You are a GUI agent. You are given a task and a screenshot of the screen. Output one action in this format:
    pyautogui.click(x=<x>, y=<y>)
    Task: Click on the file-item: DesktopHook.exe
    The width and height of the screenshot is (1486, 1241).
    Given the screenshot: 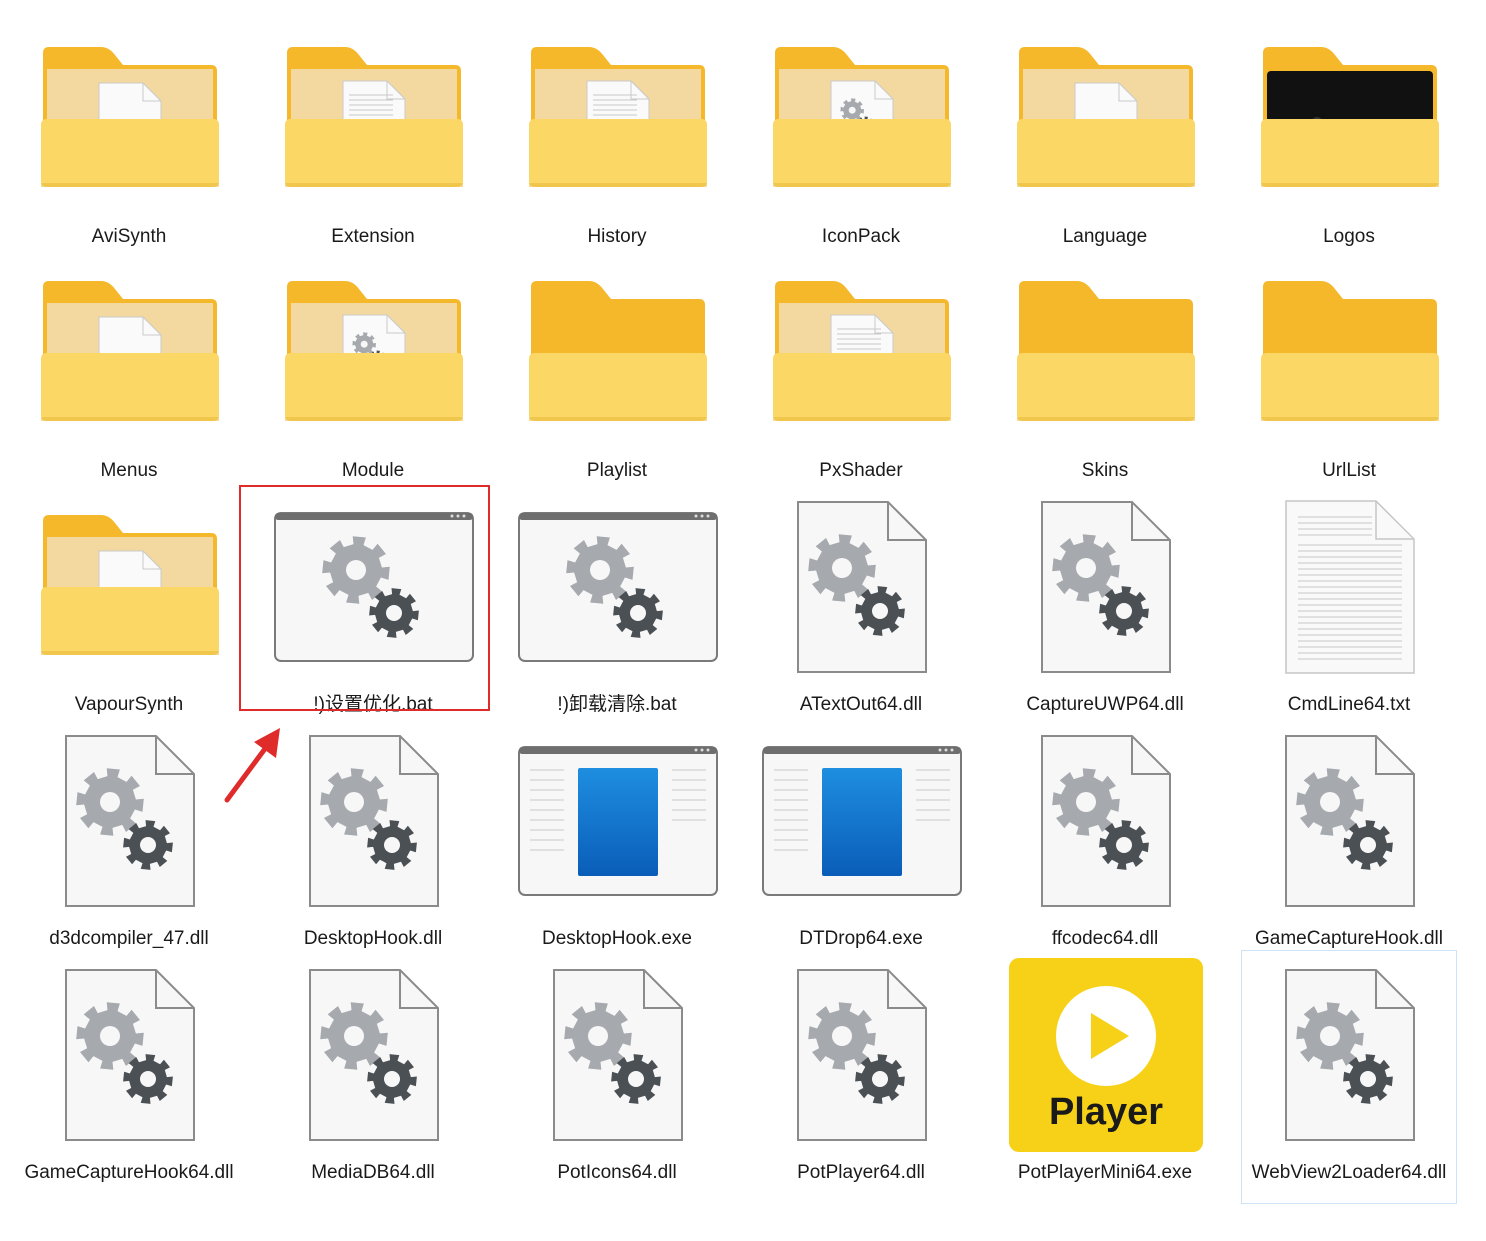 What is the action you would take?
    pyautogui.click(x=617, y=843)
    